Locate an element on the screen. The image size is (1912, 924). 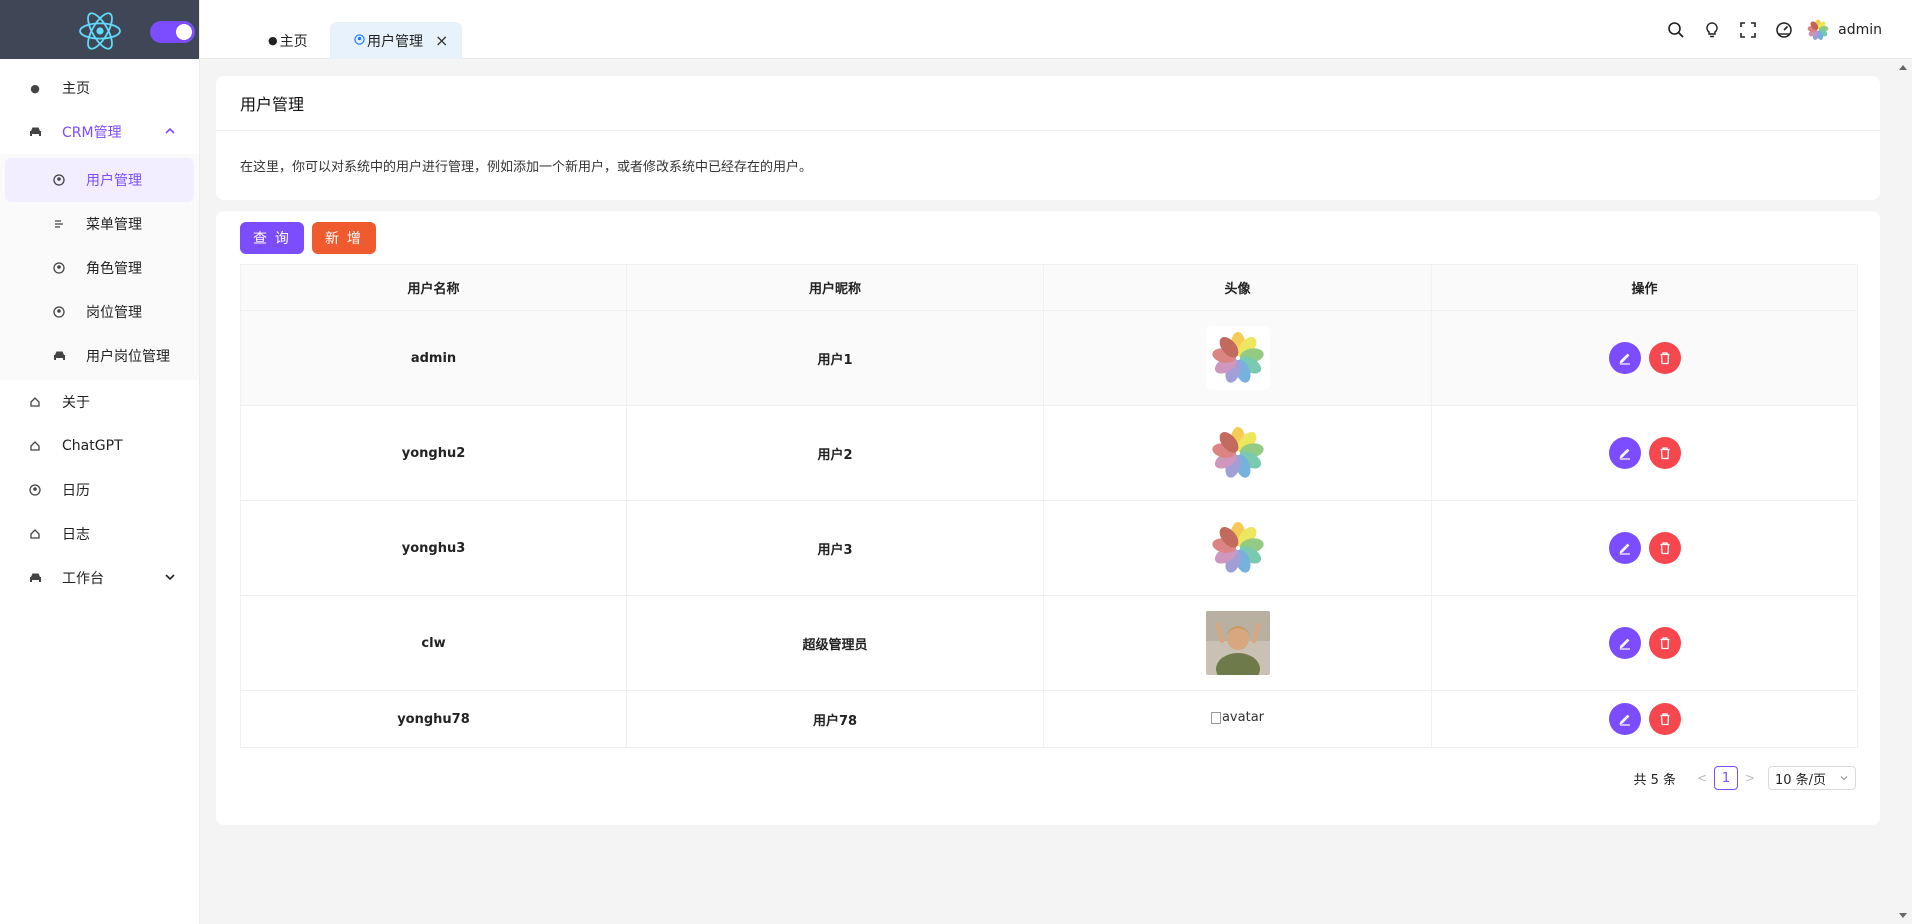
lightbulb-icon is located at coordinates (1712, 30).